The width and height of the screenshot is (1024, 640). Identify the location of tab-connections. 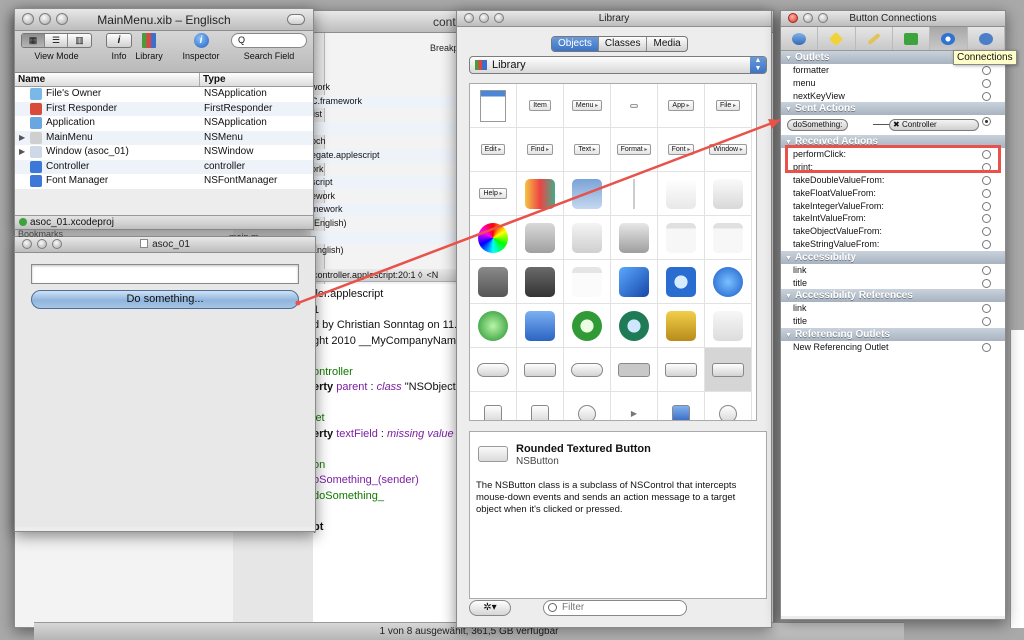
(949, 38).